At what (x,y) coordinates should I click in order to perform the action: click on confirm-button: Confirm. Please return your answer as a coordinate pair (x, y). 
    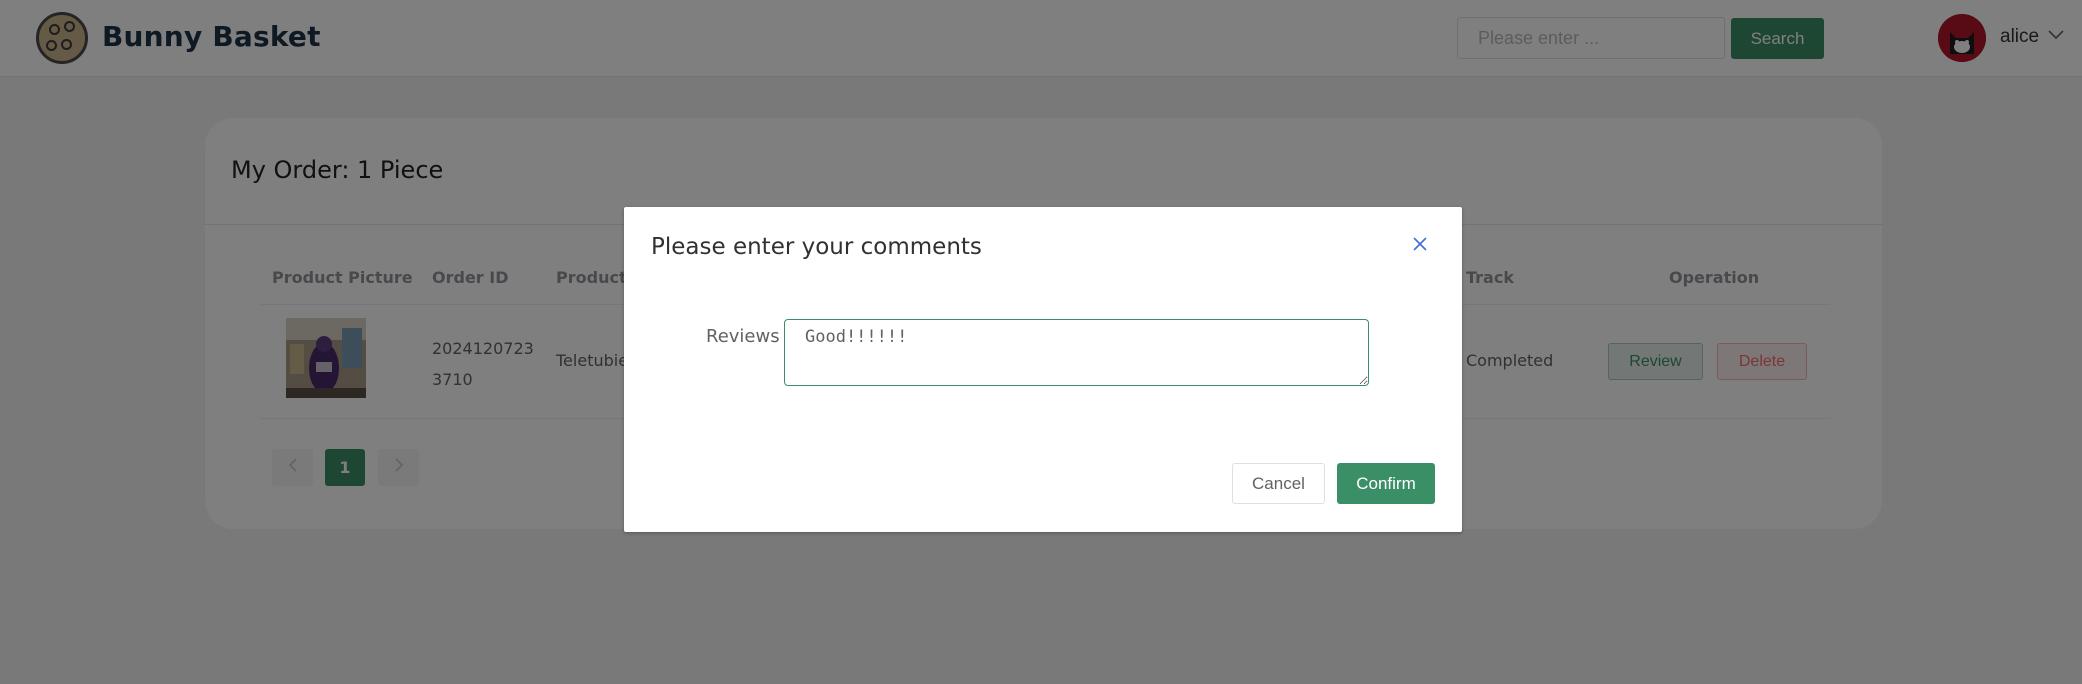
    Looking at the image, I should click on (1386, 483).